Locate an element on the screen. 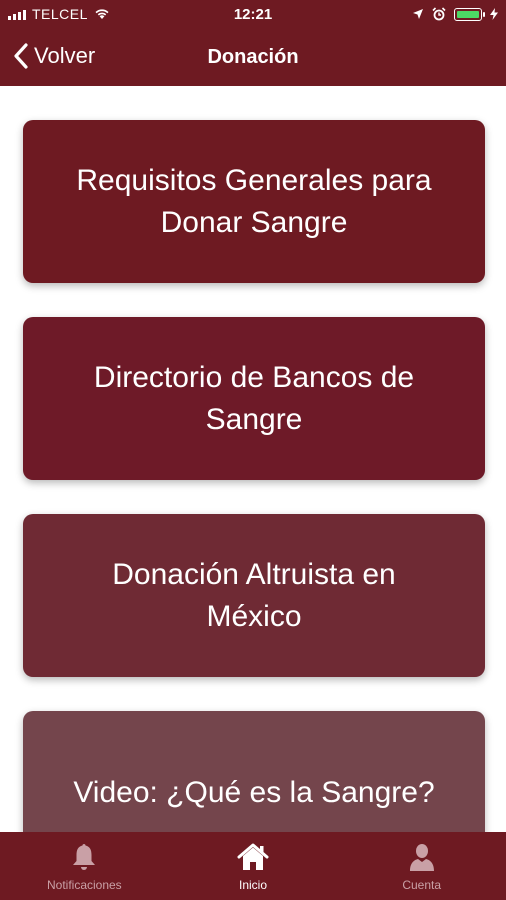 Image resolution: width=506 pixels, height=900 pixels. tab-cuenta: Cuenta is located at coordinates (421, 866).